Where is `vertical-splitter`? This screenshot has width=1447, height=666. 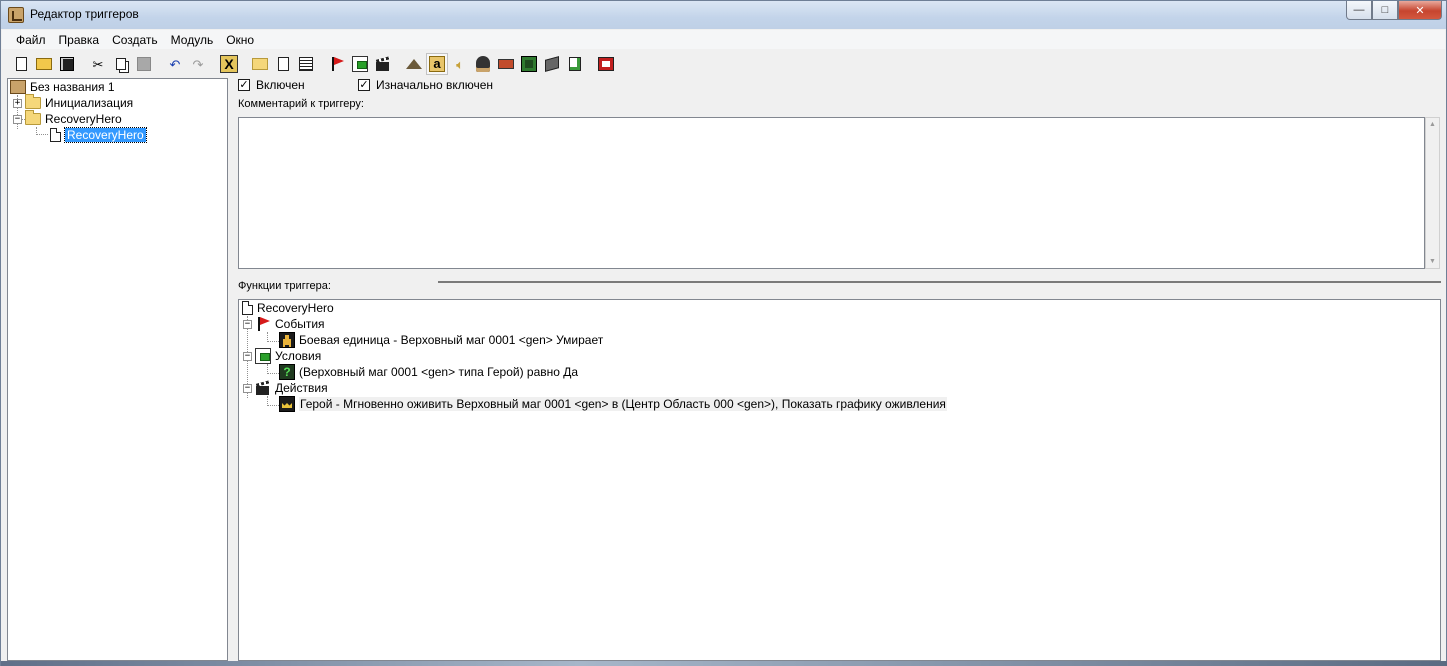
vertical-splitter is located at coordinates (232, 369).